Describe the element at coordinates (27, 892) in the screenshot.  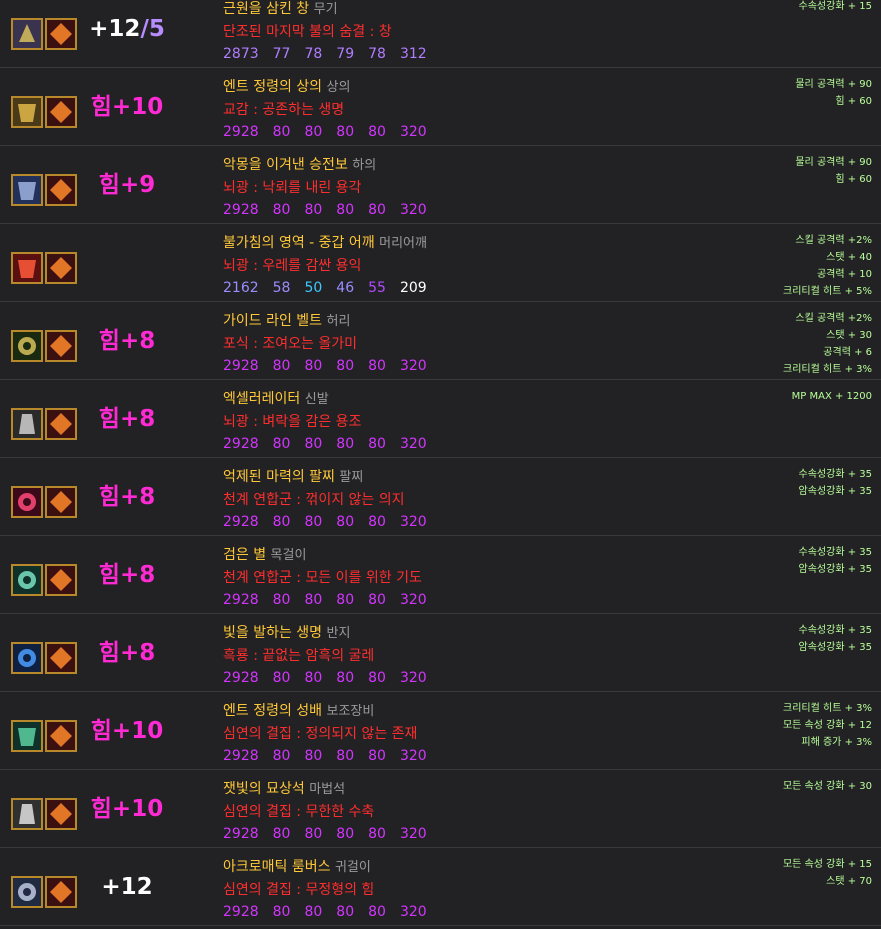
I see `earring-icon` at that location.